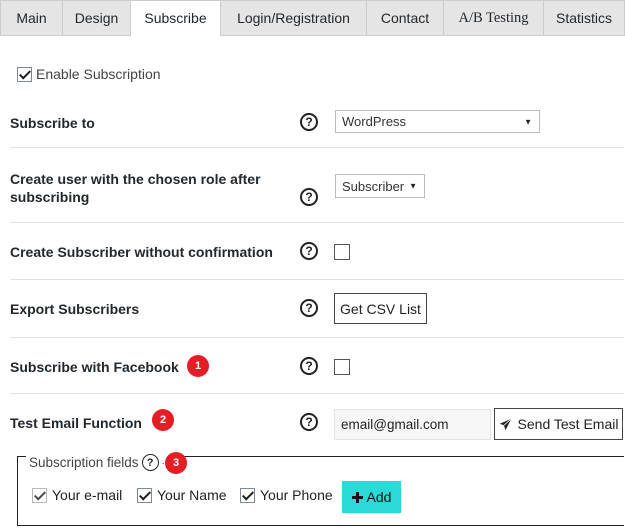 Image resolution: width=625 pixels, height=530 pixels. I want to click on row-subscribe-facebook: Subscribe with Facebook 1 ?, so click(317, 366).